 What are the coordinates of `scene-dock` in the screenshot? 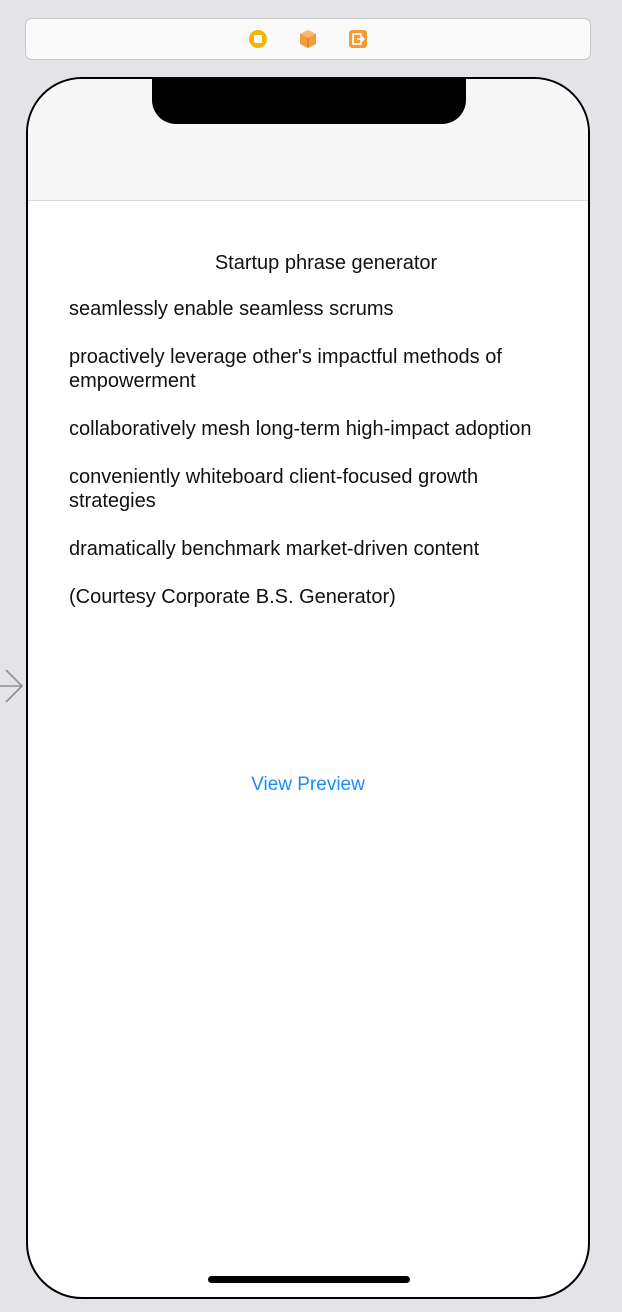 It's located at (308, 39).